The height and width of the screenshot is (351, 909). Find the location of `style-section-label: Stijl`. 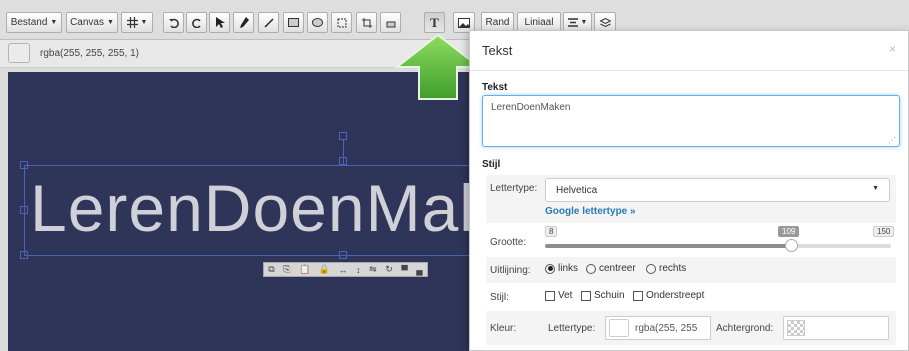

style-section-label: Stijl is located at coordinates (491, 164).